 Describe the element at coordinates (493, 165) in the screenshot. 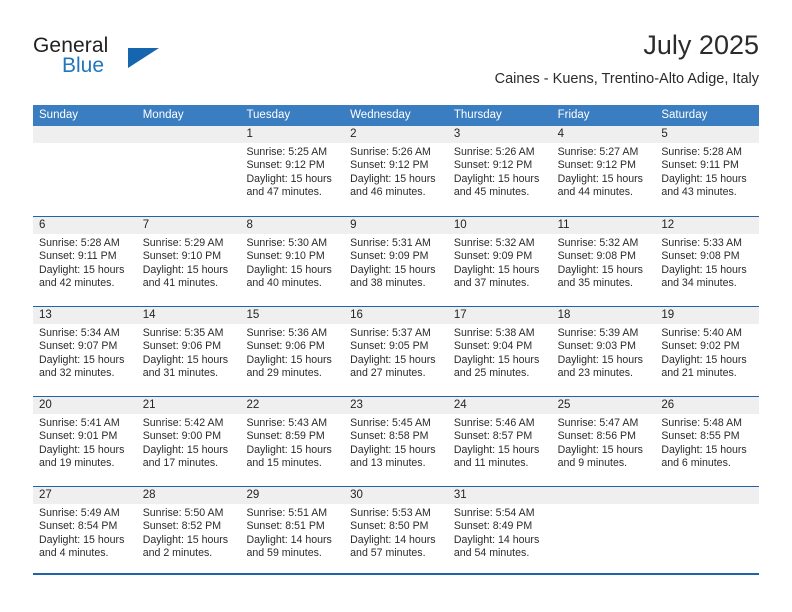

I see `day-detail-line: Sunset: 9:12 PM` at that location.